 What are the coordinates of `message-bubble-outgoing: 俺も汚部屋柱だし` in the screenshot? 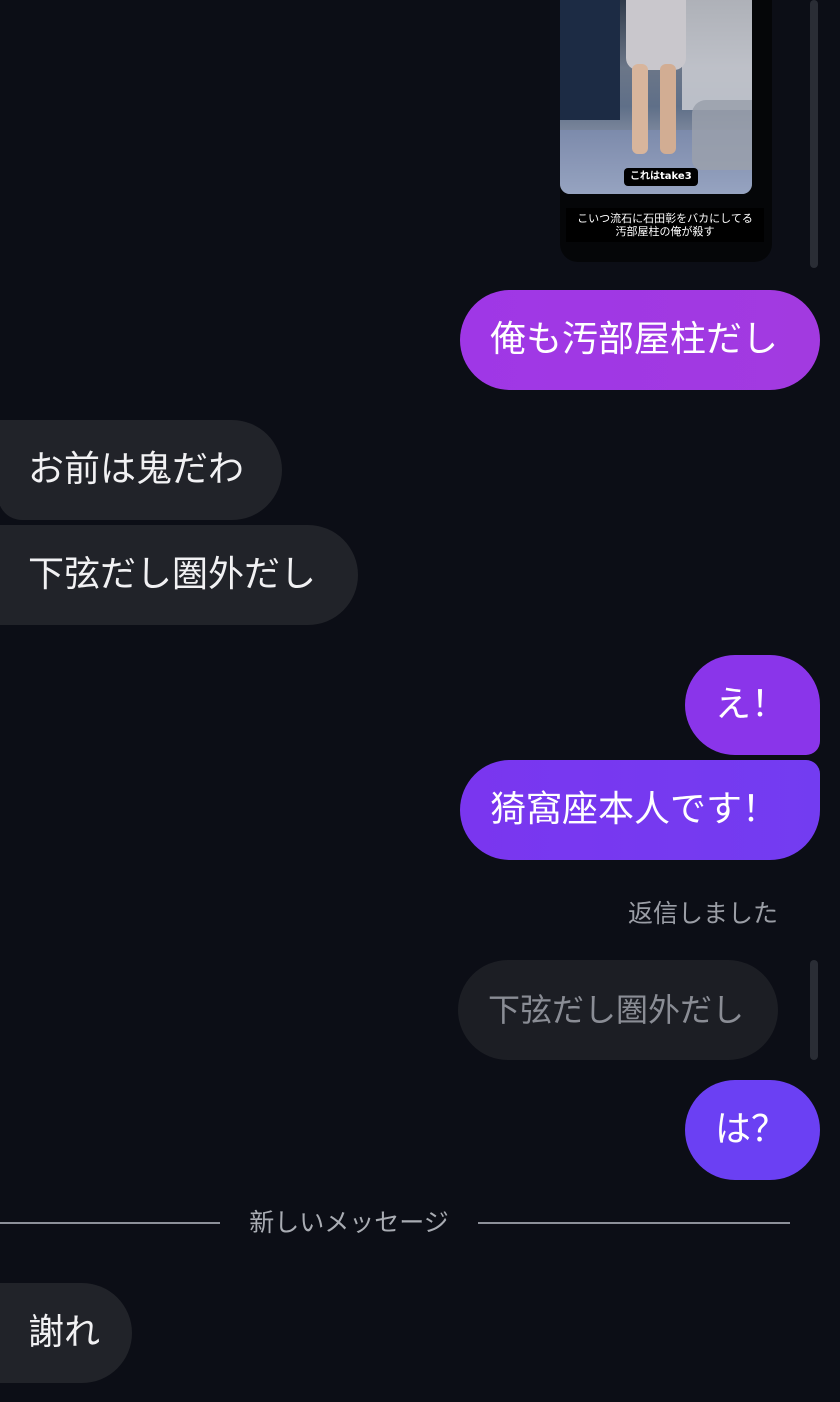 It's located at (640, 340).